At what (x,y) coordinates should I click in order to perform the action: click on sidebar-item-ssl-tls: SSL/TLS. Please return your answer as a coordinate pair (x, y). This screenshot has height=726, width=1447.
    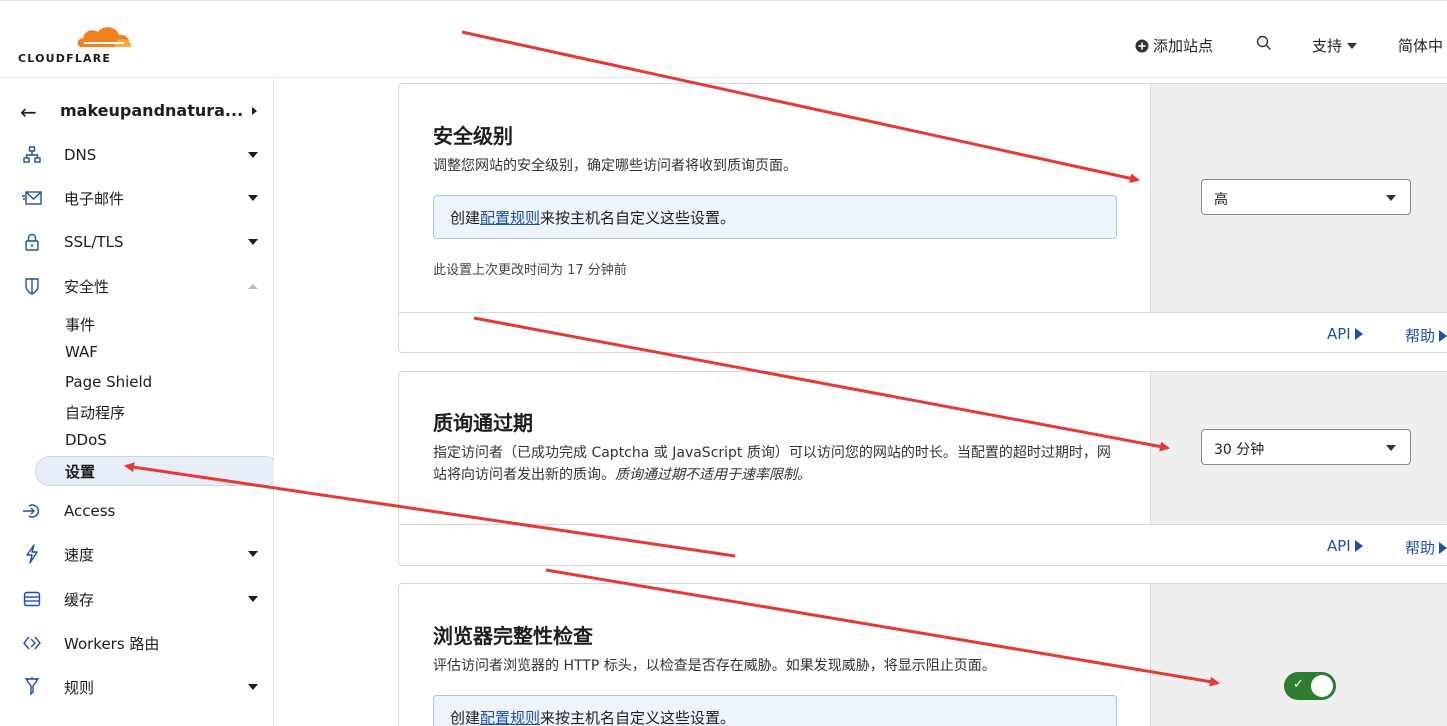
    Looking at the image, I should click on (136, 242).